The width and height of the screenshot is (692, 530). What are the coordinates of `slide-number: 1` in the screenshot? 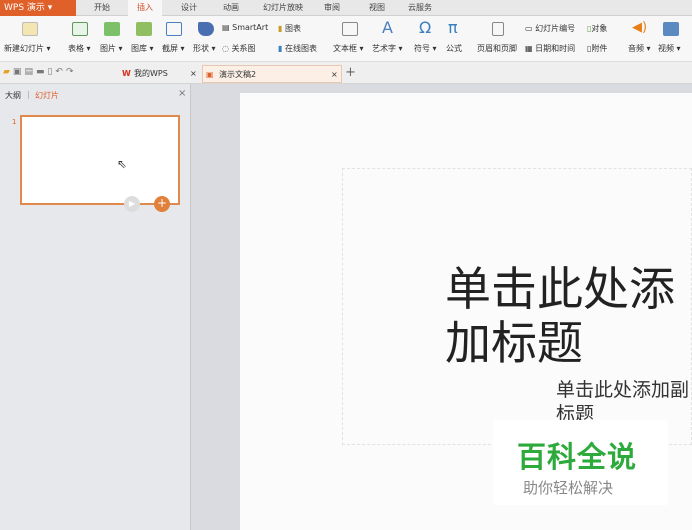 It's located at (14, 122).